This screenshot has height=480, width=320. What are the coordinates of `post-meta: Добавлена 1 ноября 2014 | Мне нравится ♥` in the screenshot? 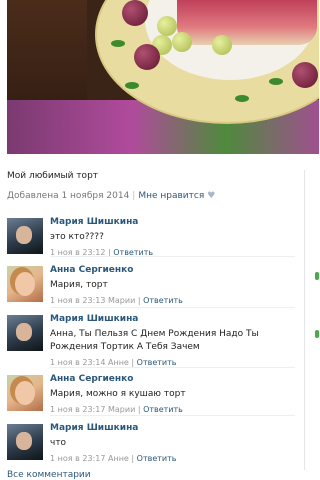 It's located at (111, 196).